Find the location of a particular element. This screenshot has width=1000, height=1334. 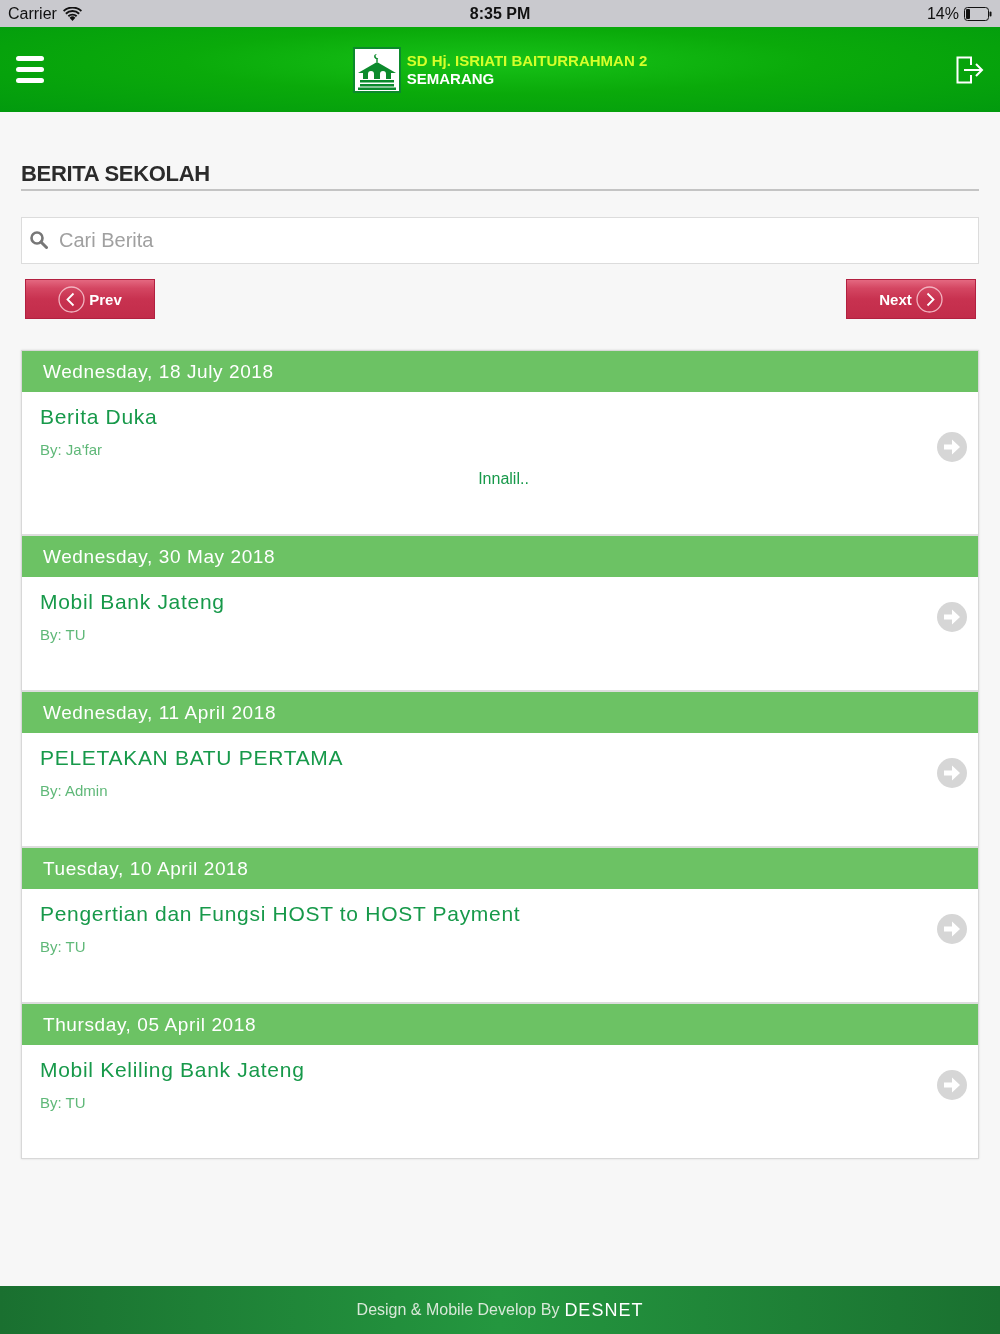

carrier-label: Carrier is located at coordinates (32, 13).